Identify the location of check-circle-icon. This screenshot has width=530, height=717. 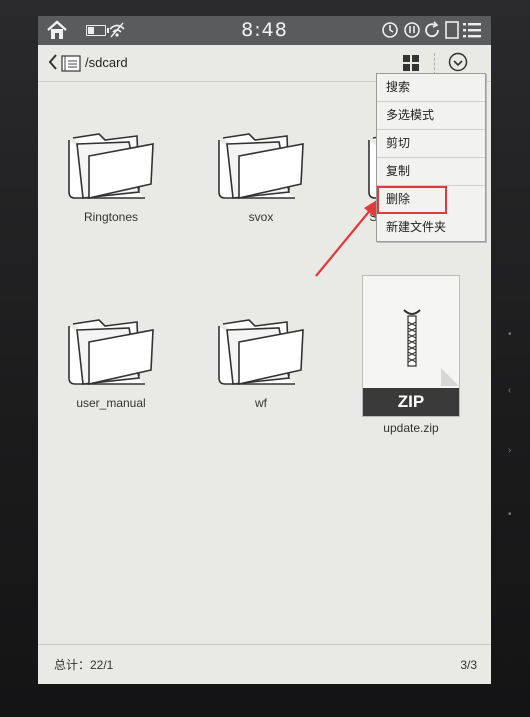
(458, 62).